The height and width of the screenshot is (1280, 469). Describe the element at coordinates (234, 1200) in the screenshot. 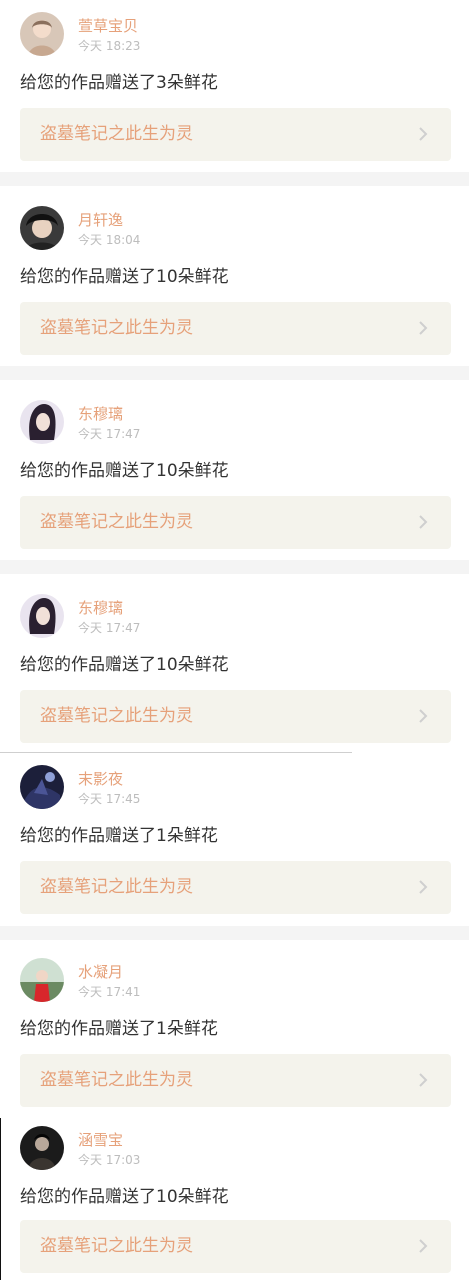

I see `notification-card: 涵雪宝 今天 17:03 给您的作品赠送了10朵鲜花 盗墓笔记之此生为灵` at that location.